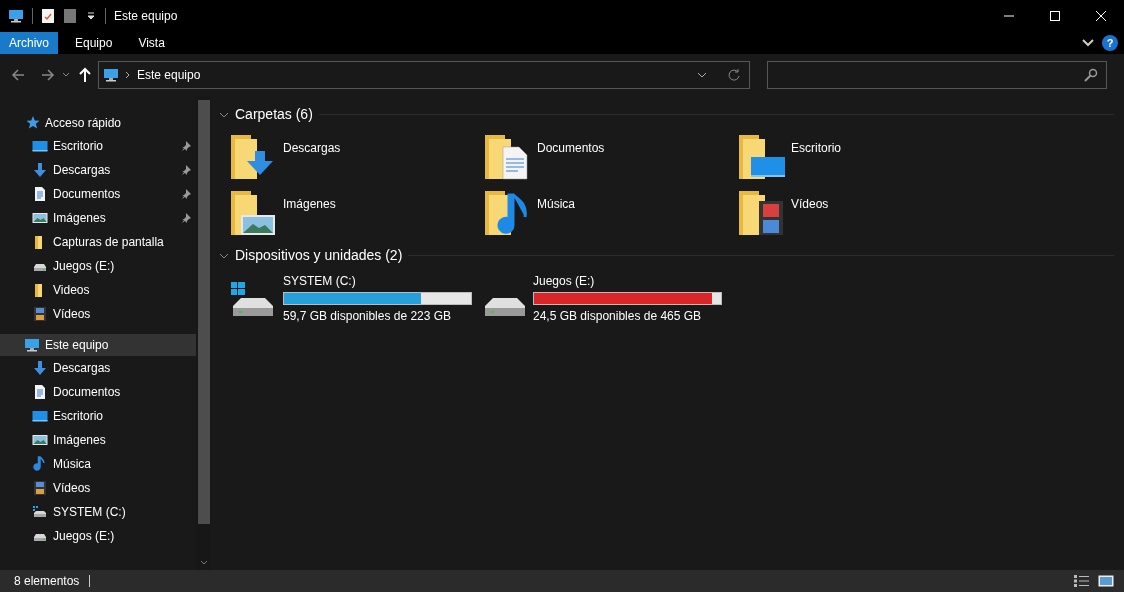  What do you see at coordinates (368, 316) in the screenshot?
I see `free-space-text: 59,7 GB disponibles de 223 GB` at bounding box center [368, 316].